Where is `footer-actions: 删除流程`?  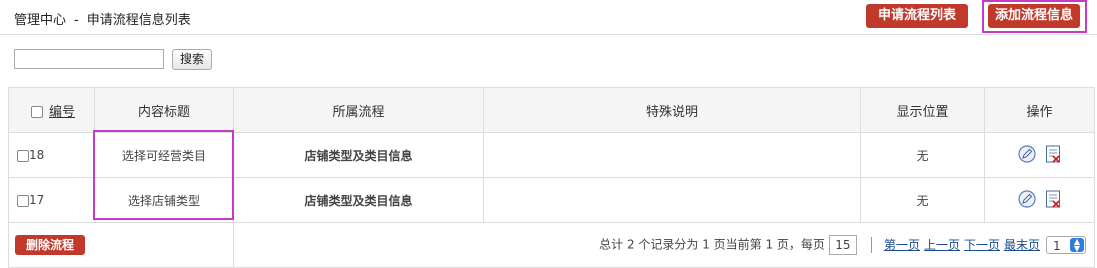
footer-actions: 删除流程 is located at coordinates (121, 245).